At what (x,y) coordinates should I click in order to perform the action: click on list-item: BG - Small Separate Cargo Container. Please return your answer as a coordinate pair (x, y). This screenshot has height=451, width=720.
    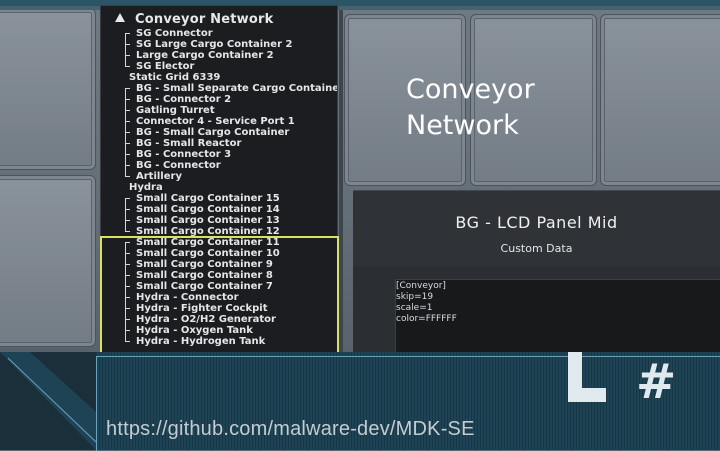
    Looking at the image, I should click on (237, 88).